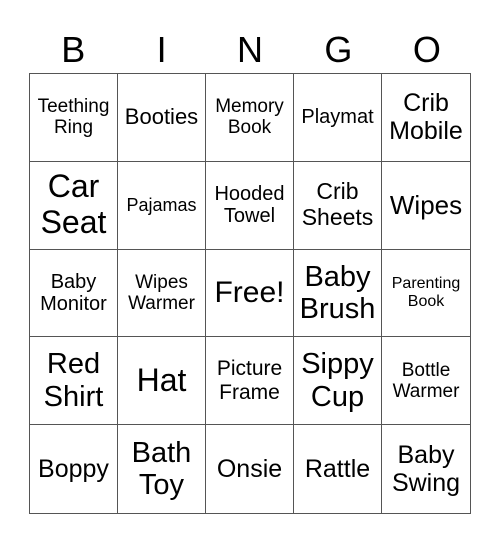 The width and height of the screenshot is (500, 544). Describe the element at coordinates (338, 293) in the screenshot. I see `bingo-cell: Baby Brush` at that location.